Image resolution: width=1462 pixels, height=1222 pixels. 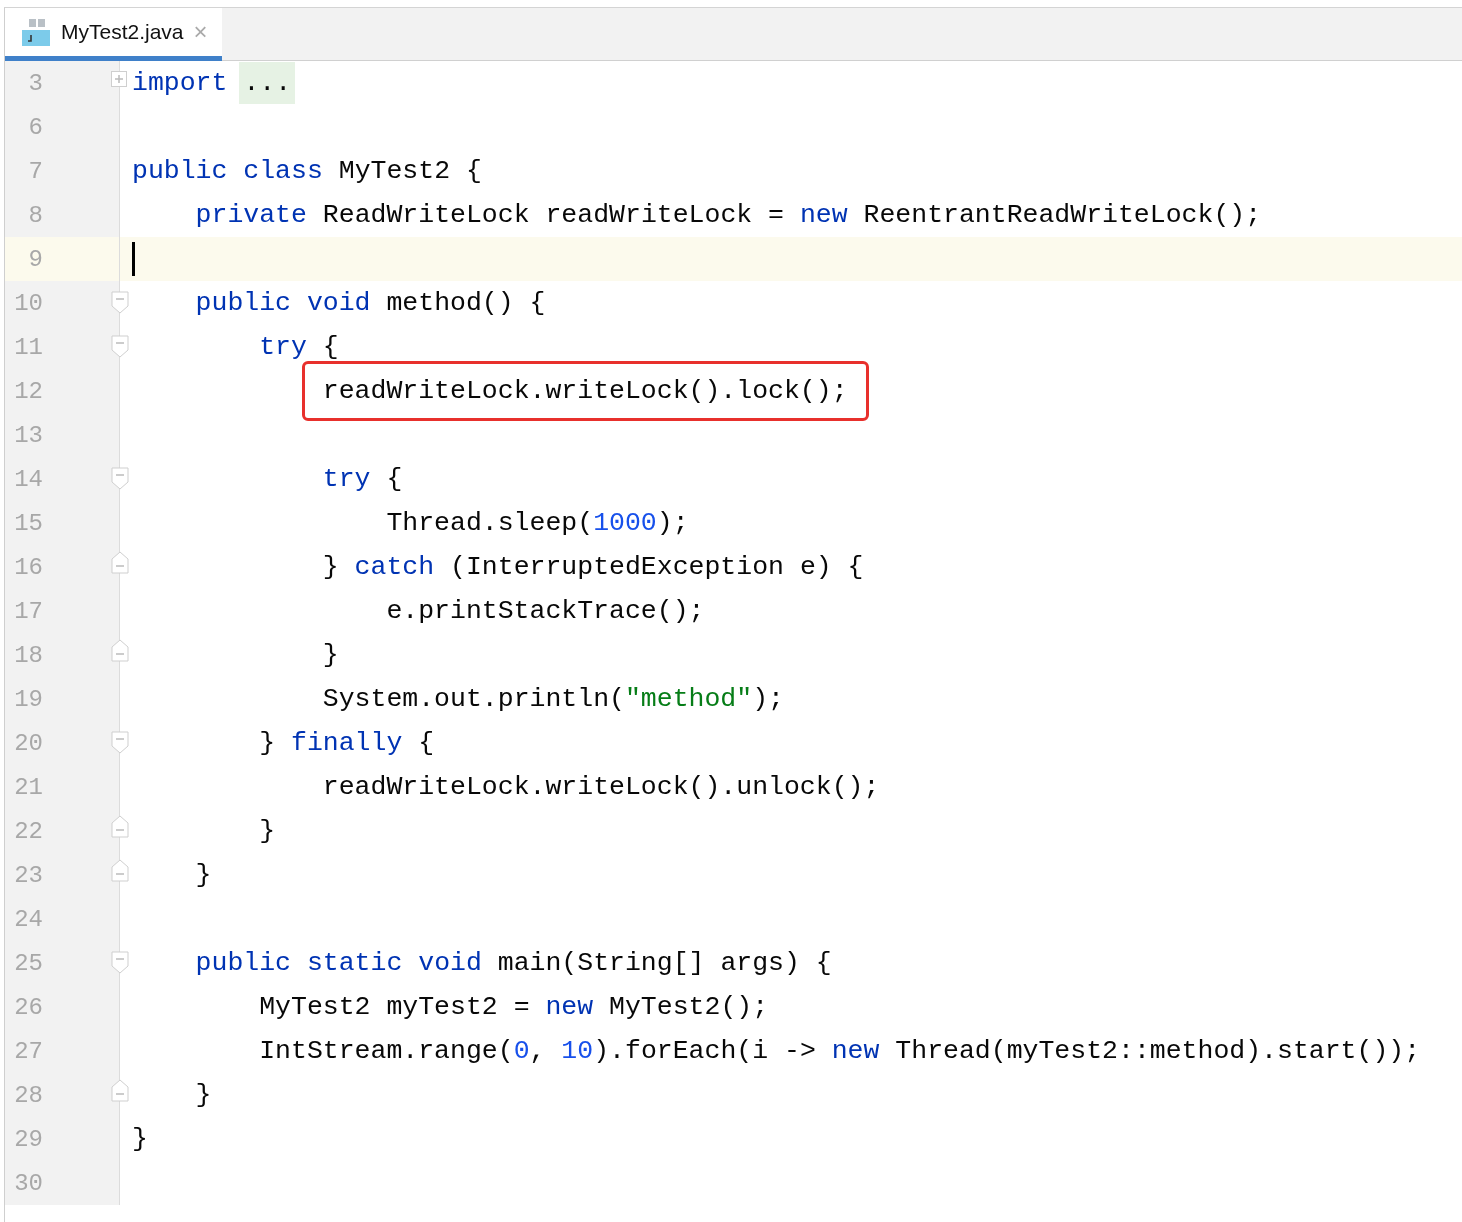 What do you see at coordinates (62, 787) in the screenshot?
I see `line-number: 21` at bounding box center [62, 787].